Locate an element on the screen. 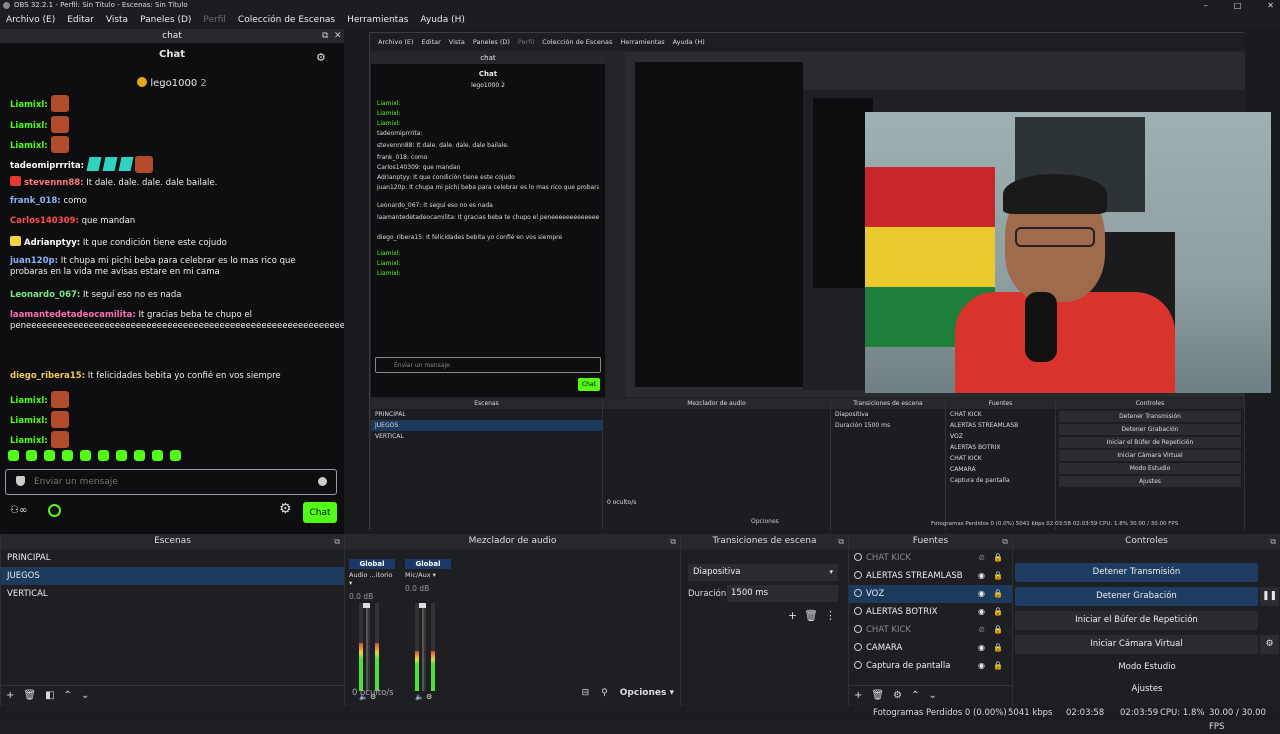 The image size is (1280, 734). chat-send-button: Chat is located at coordinates (320, 512).